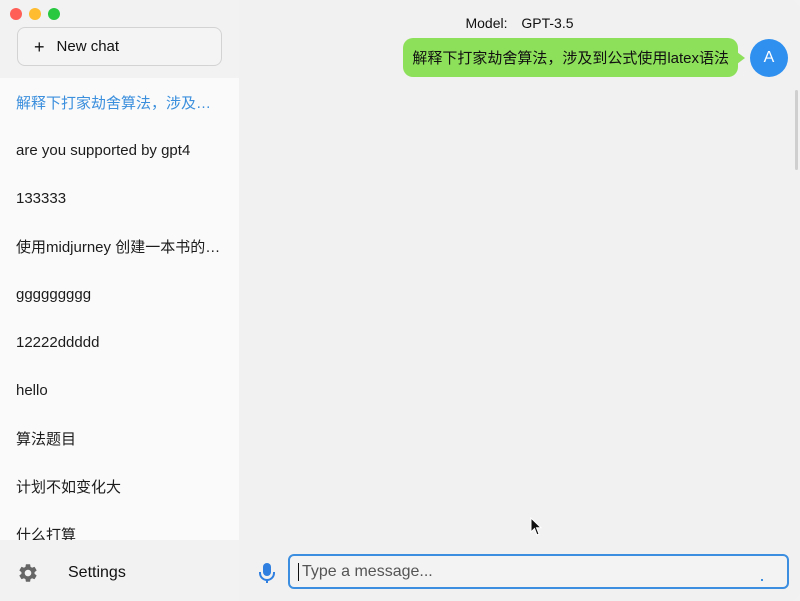 Image resolution: width=800 pixels, height=601 pixels. Describe the element at coordinates (119, 198) in the screenshot. I see `history-item: 133333` at that location.